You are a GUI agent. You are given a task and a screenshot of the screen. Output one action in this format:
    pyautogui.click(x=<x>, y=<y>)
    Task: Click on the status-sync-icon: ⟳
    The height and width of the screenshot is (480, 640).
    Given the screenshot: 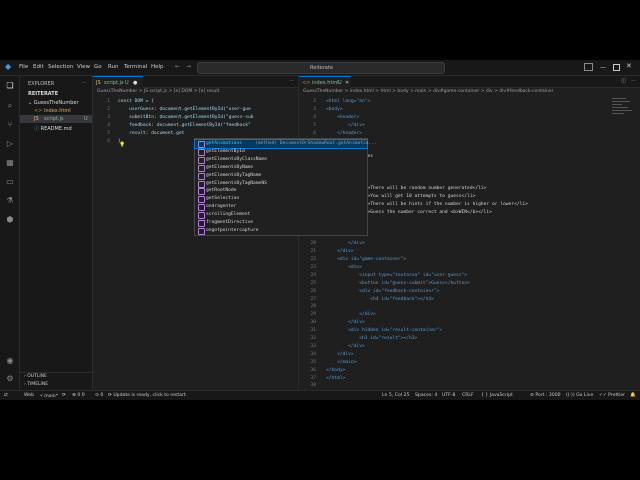 What is the action you would take?
    pyautogui.click(x=64, y=395)
    